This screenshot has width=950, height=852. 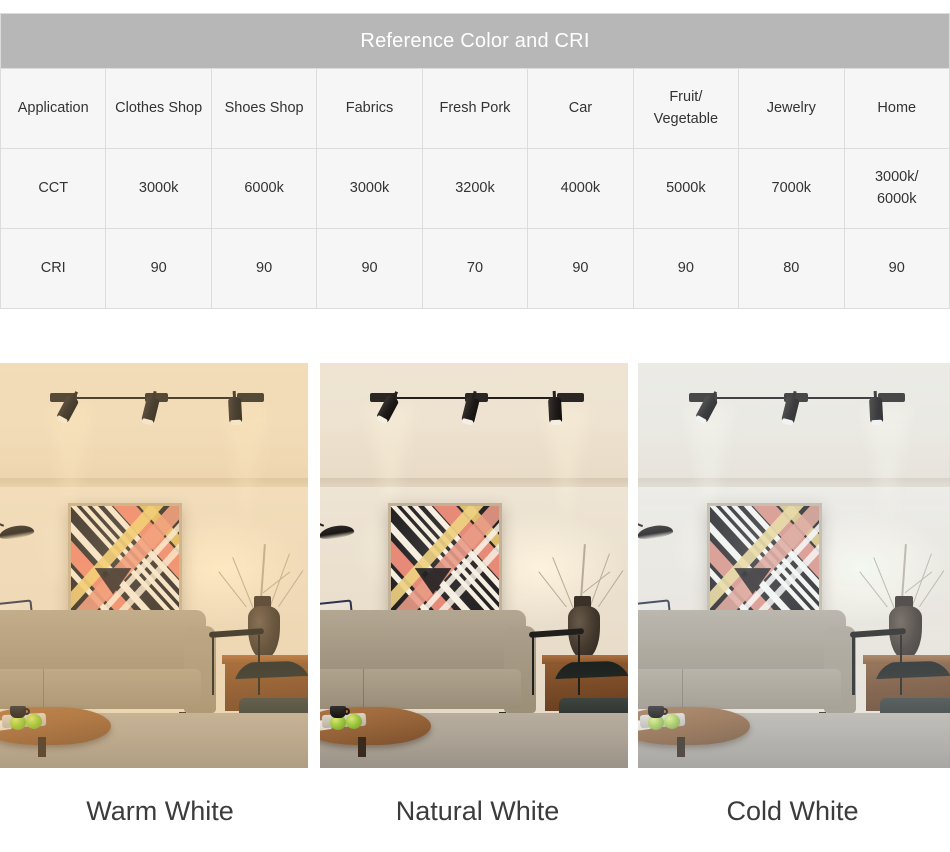 What do you see at coordinates (792, 811) in the screenshot?
I see `caption-cold-white: Cold White` at bounding box center [792, 811].